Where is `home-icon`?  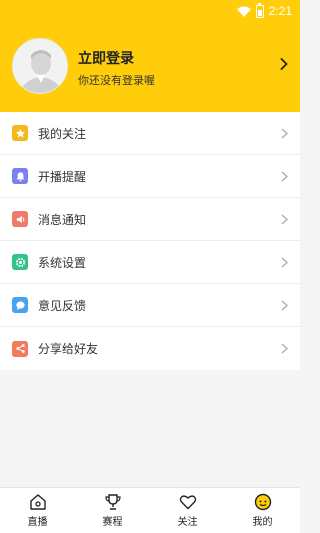 home-icon is located at coordinates (37, 502).